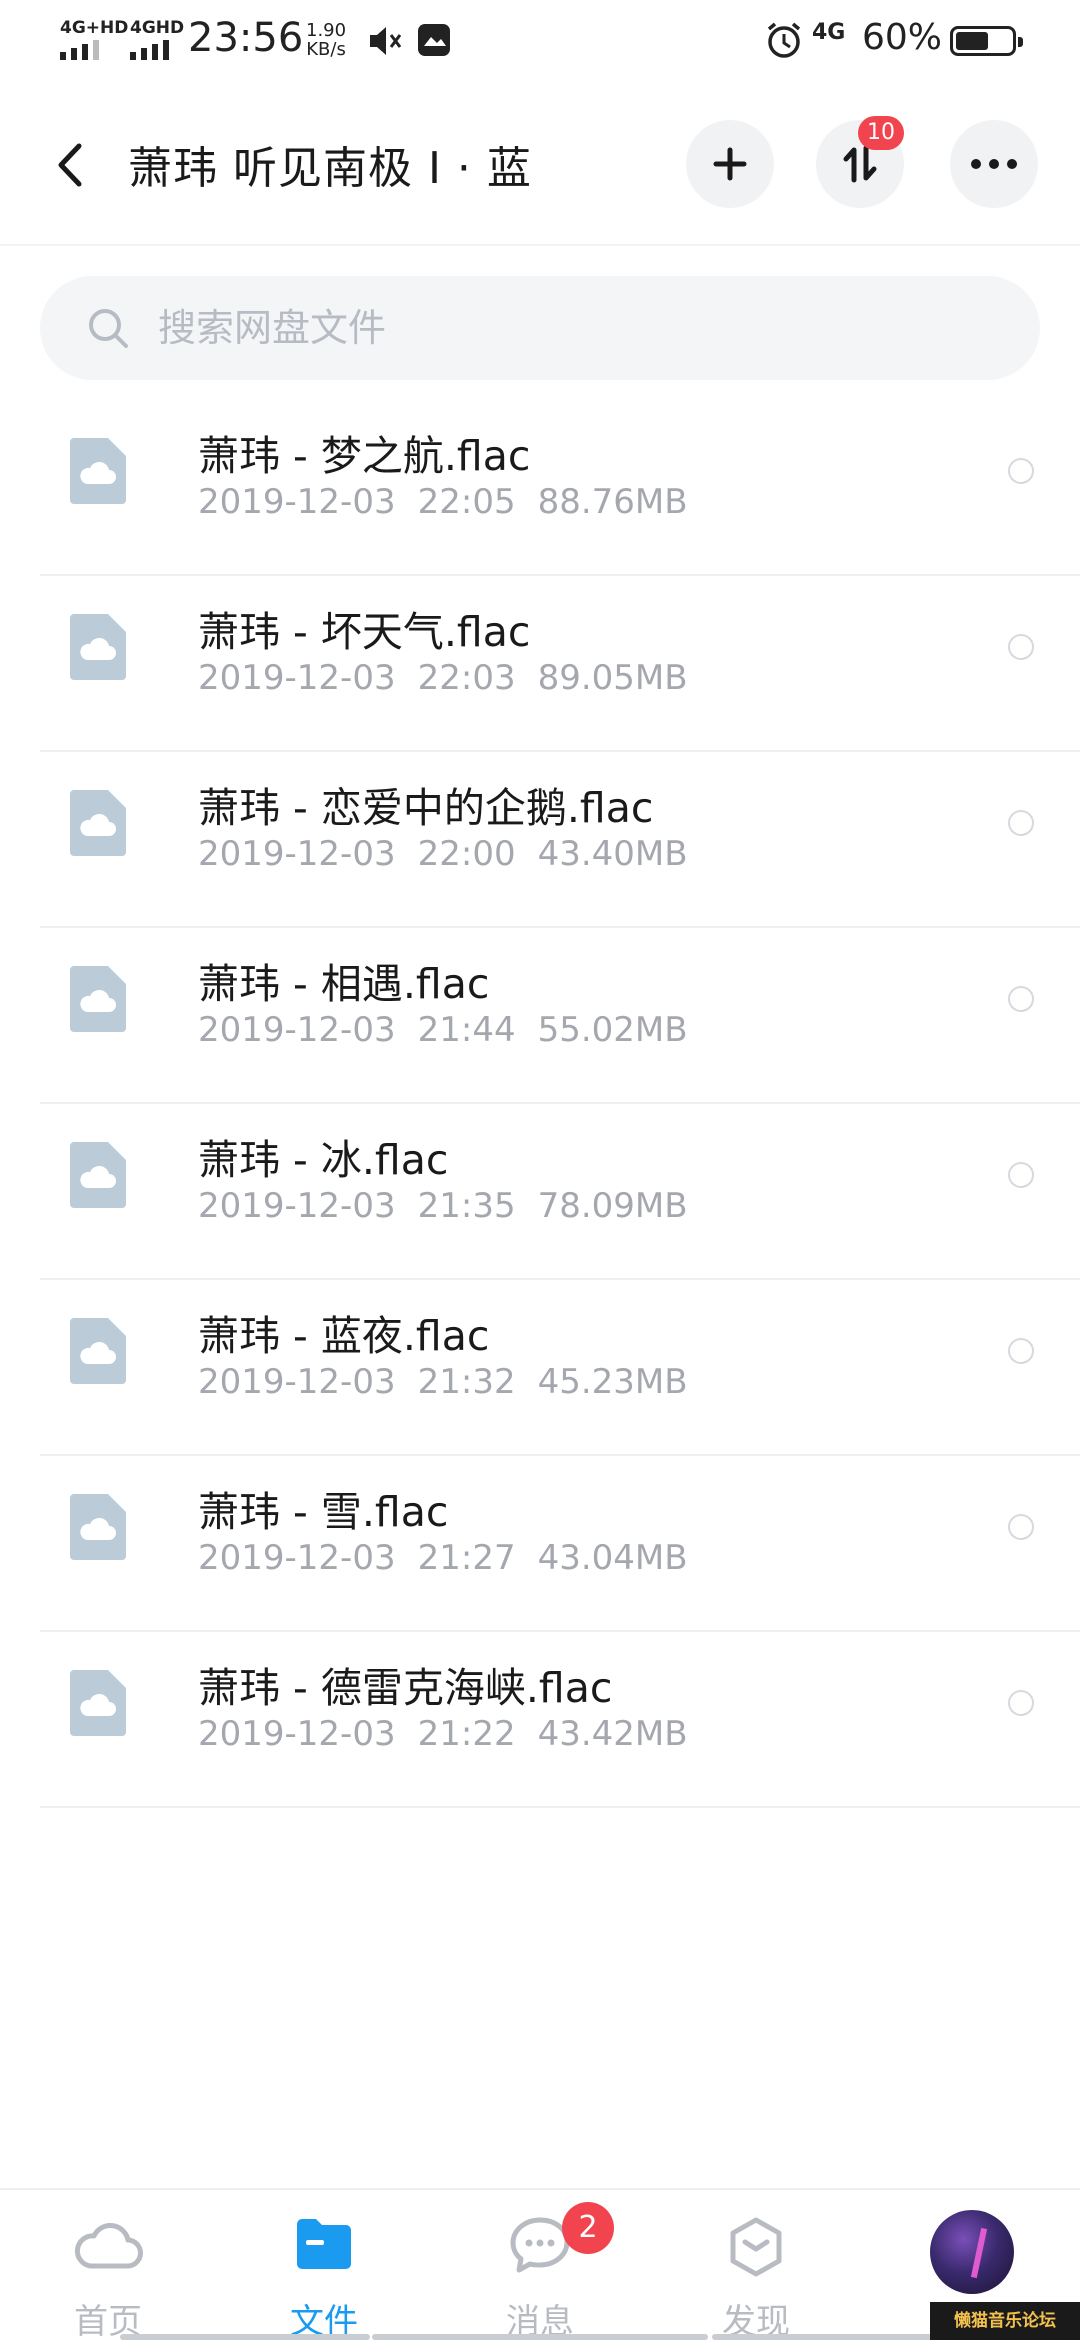 The image size is (1080, 2340). What do you see at coordinates (612, 854) in the screenshot?
I see `file-size: 43.40MB` at bounding box center [612, 854].